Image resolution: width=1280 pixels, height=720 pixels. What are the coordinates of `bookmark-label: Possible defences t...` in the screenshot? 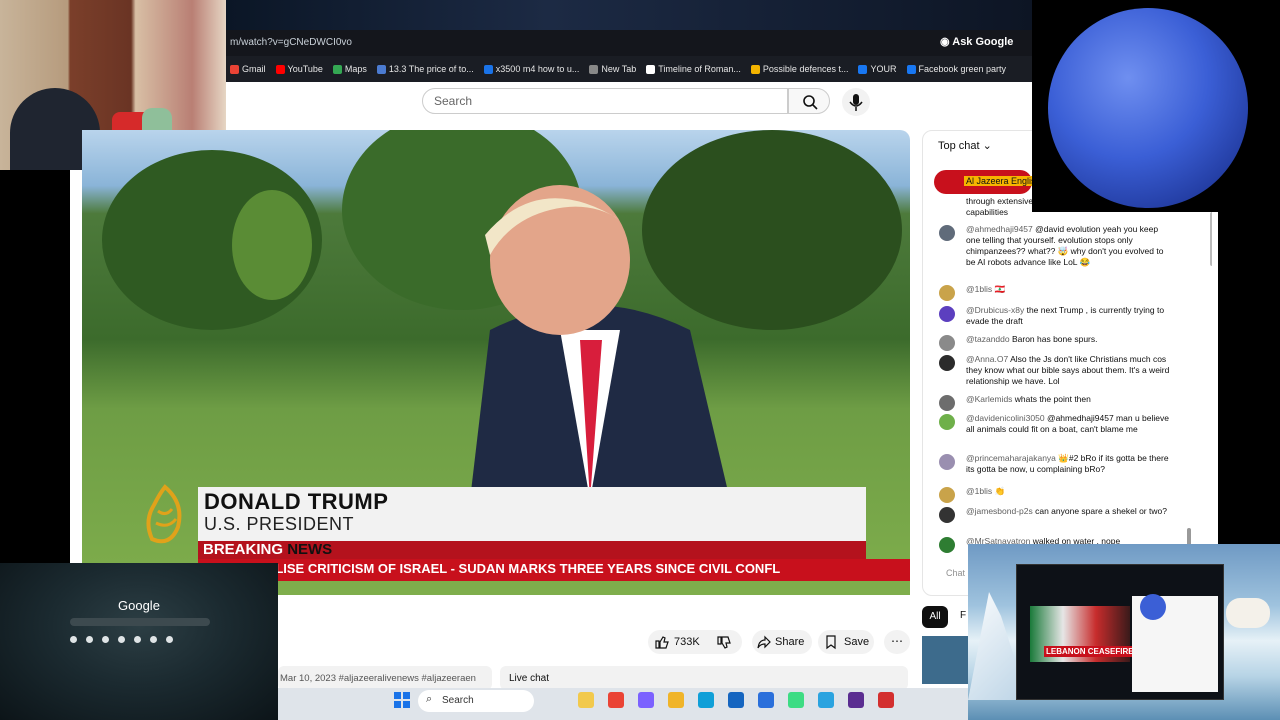 It's located at (805, 69).